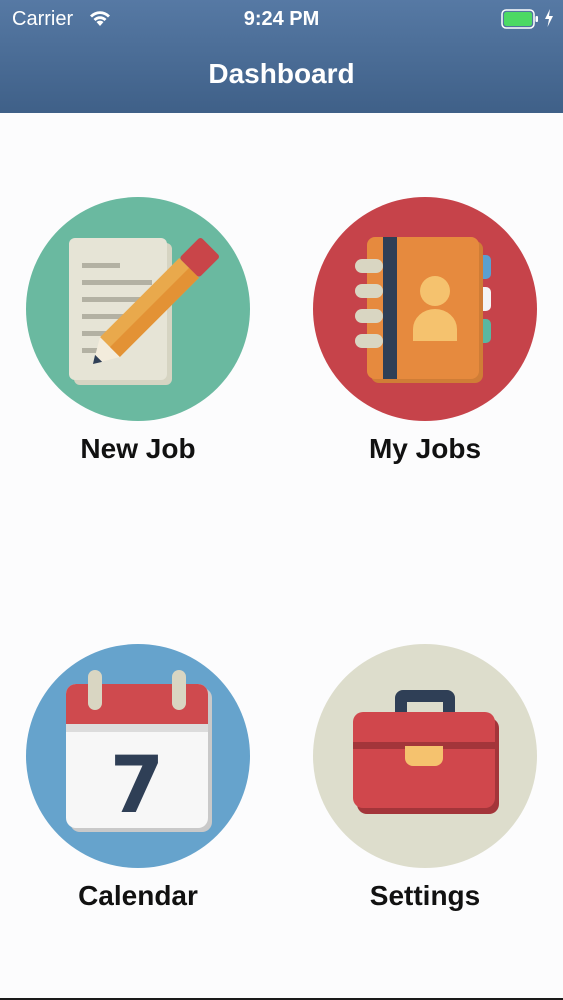 The height and width of the screenshot is (1000, 563). I want to click on calendar-button: 7 Calendar, so click(138, 787).